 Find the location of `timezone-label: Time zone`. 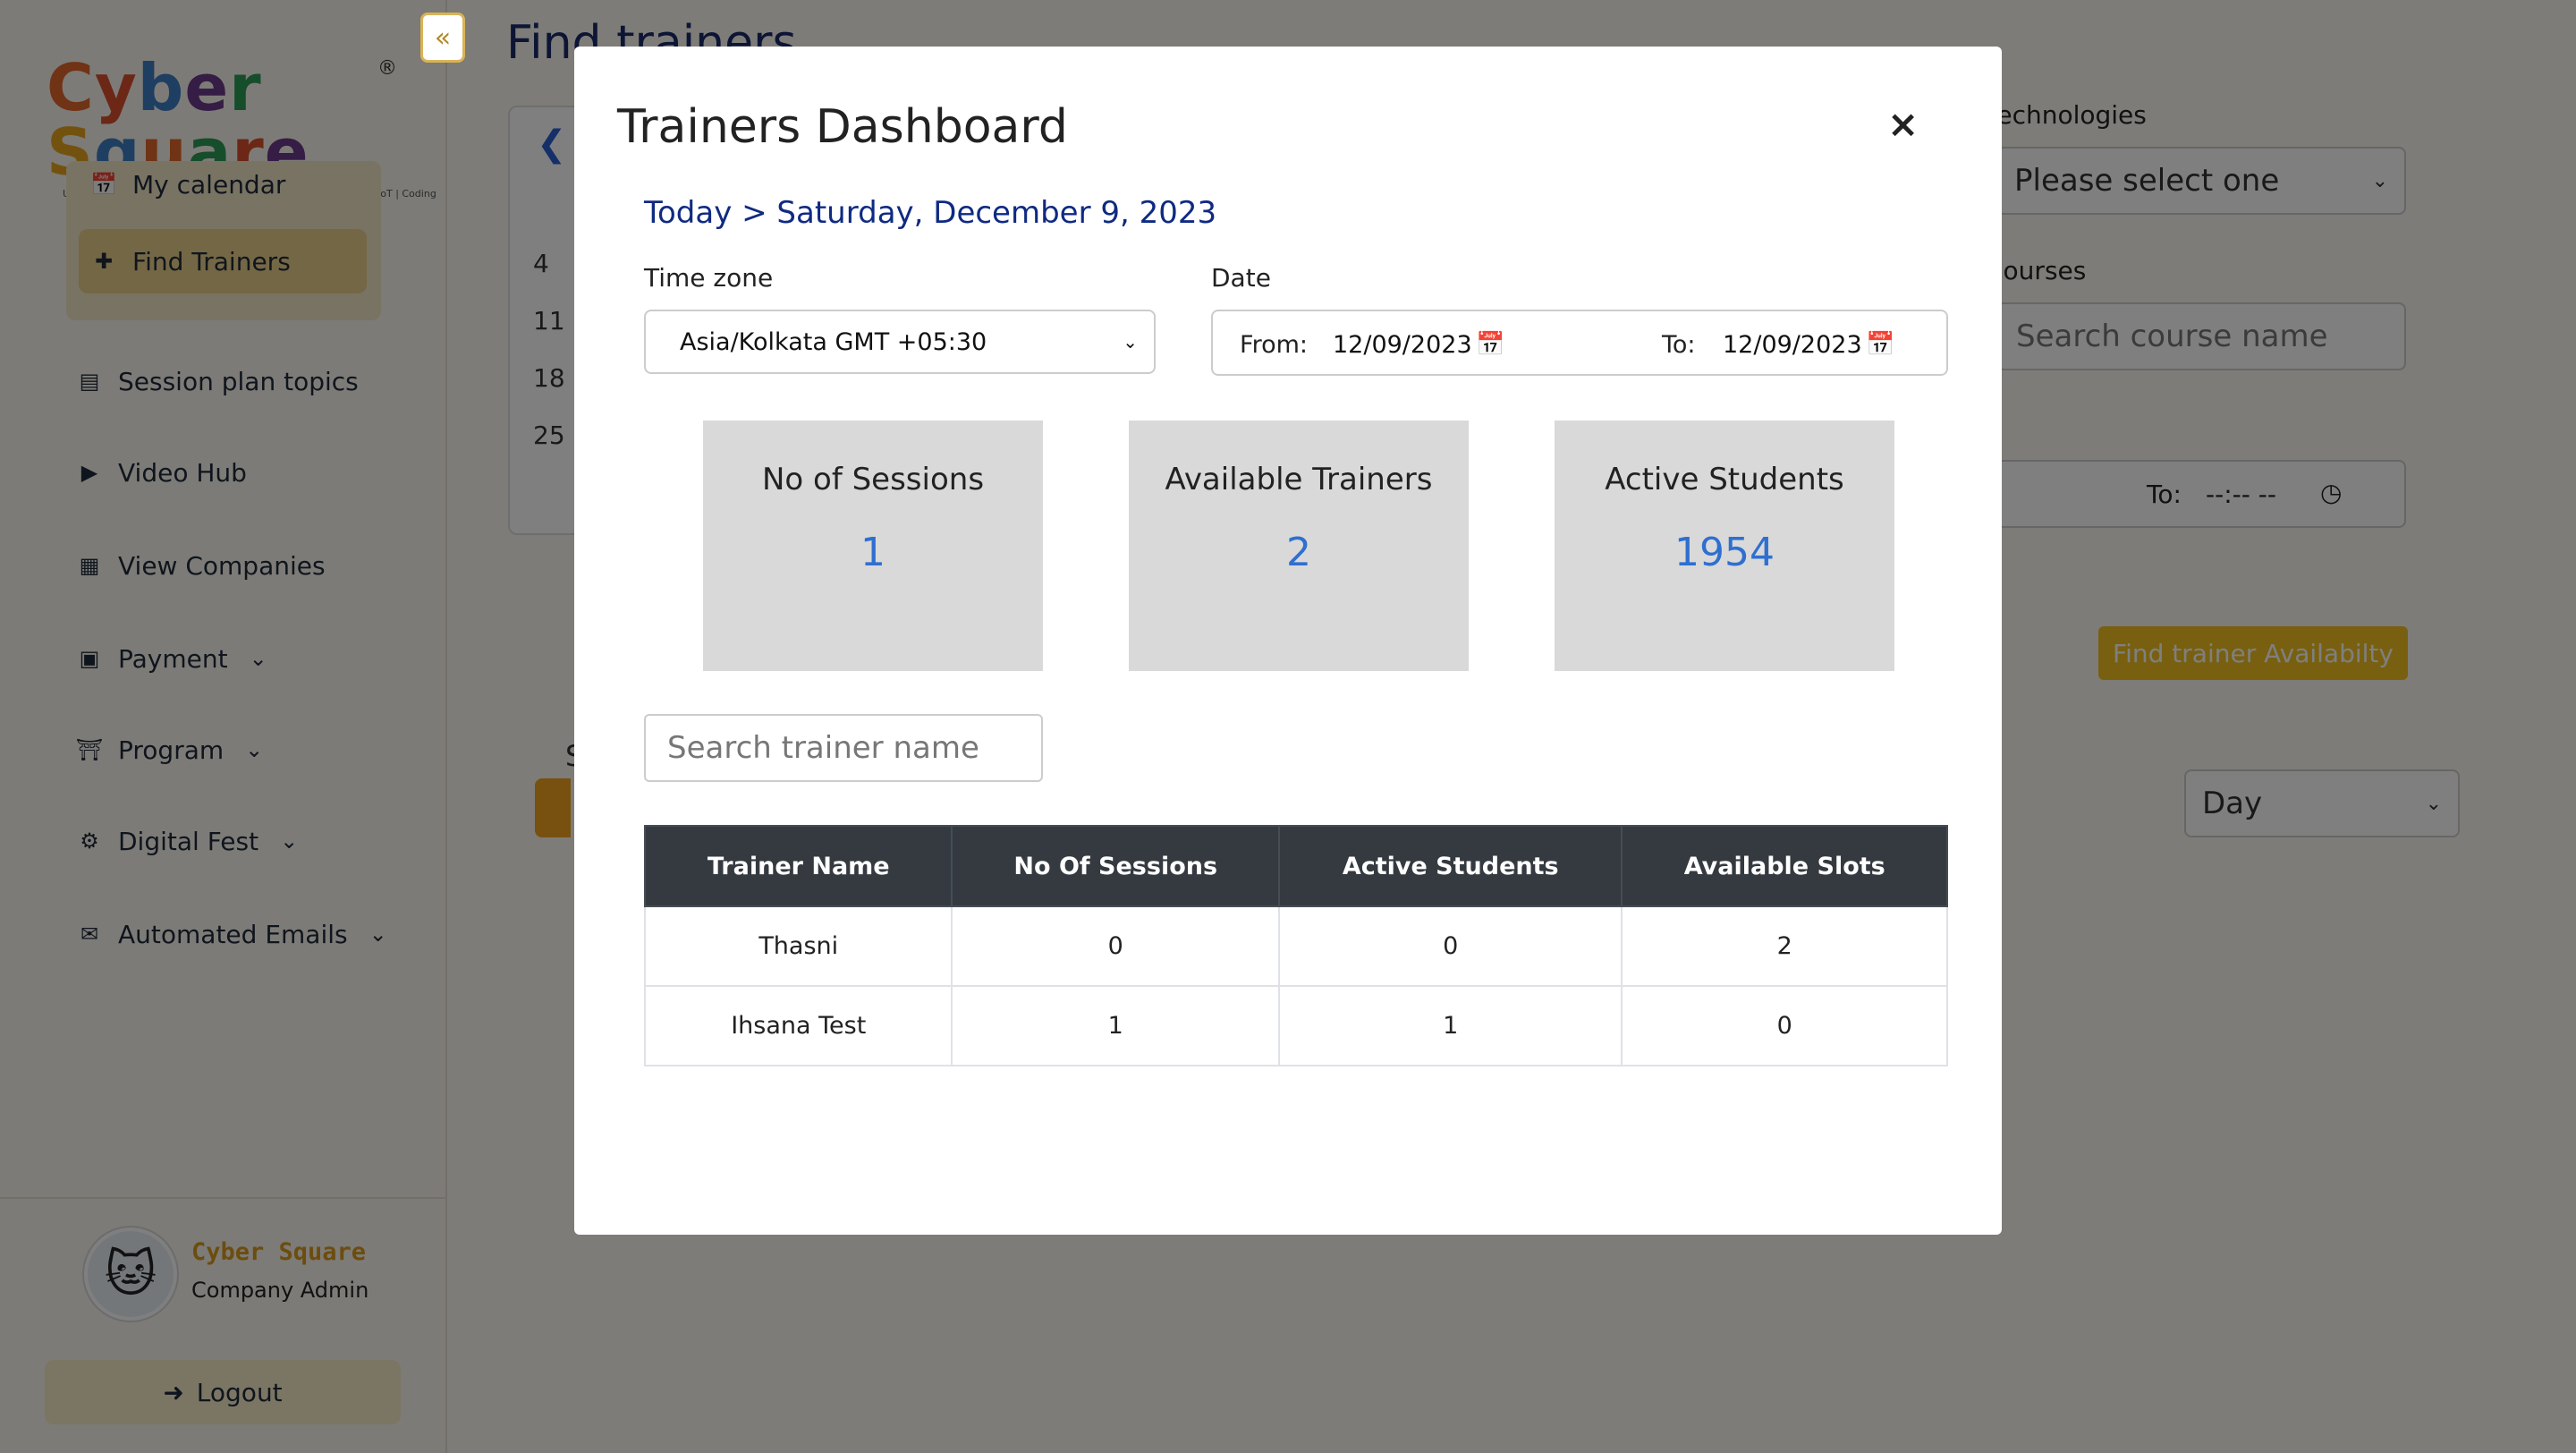

timezone-label: Time zone is located at coordinates (709, 278).